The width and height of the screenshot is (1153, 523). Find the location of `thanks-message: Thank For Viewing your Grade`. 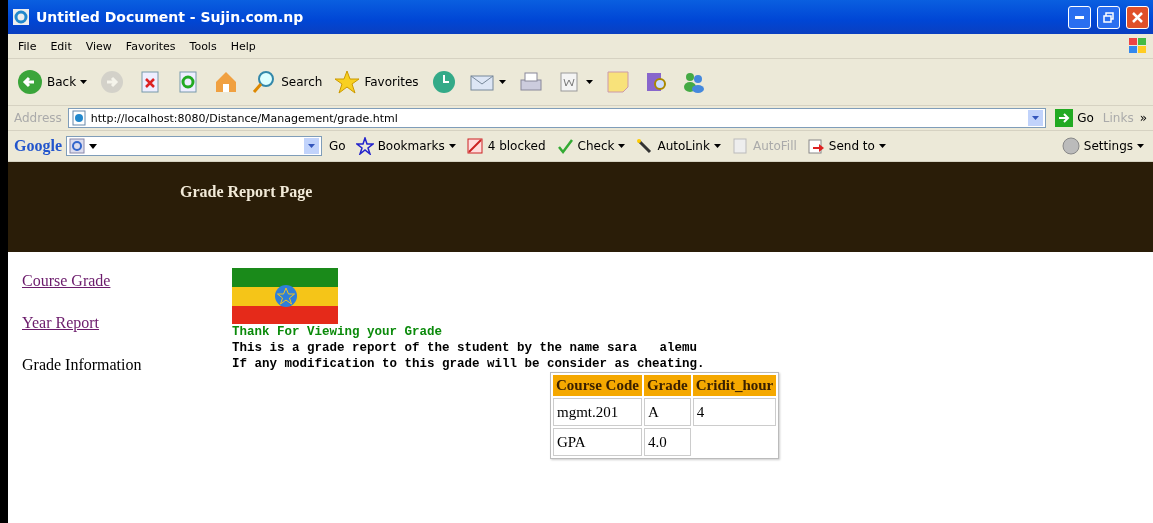

thanks-message: Thank For Viewing your Grade is located at coordinates (338, 332).